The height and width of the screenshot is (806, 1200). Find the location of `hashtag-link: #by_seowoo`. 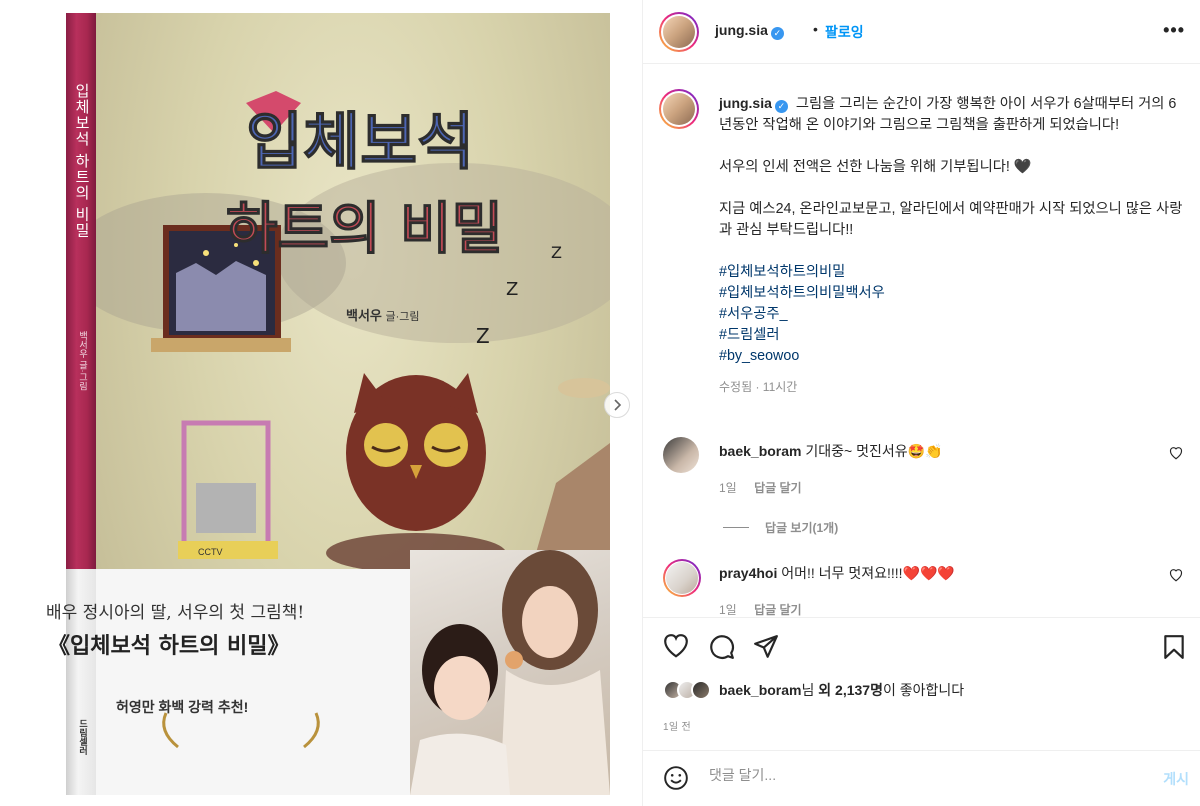

hashtag-link: #by_seowoo is located at coordinates (954, 356).